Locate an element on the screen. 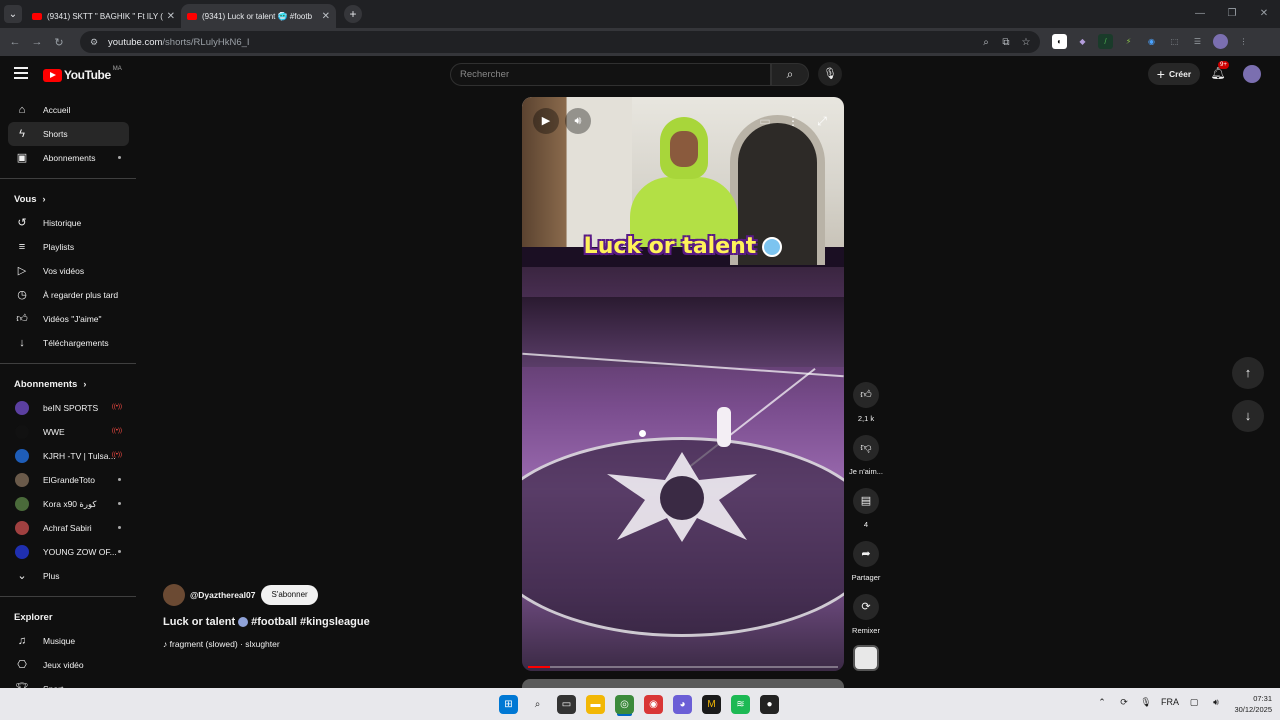  minimize-icon: — is located at coordinates (1200, 14).